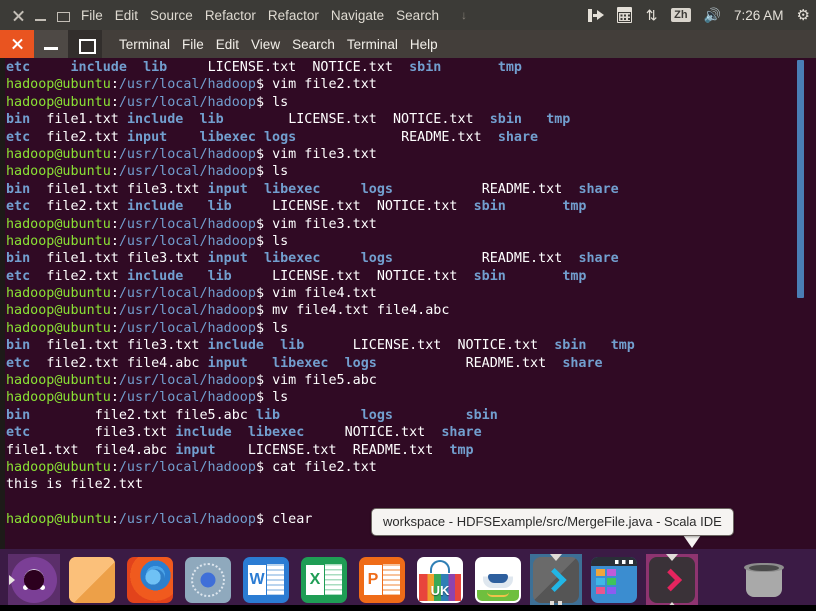 Image resolution: width=816 pixels, height=611 pixels. Describe the element at coordinates (357, 15) in the screenshot. I see `menu-item-navigate: Navigate` at that location.